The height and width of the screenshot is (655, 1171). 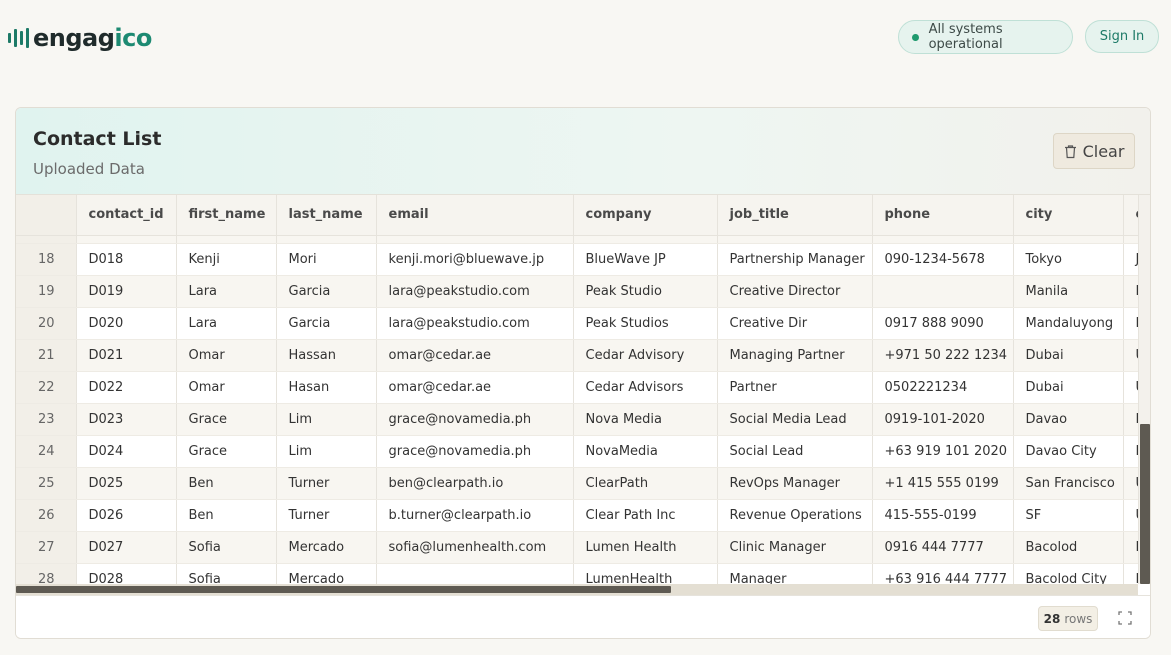 I want to click on column-header-truncated: c, so click(x=1130, y=215).